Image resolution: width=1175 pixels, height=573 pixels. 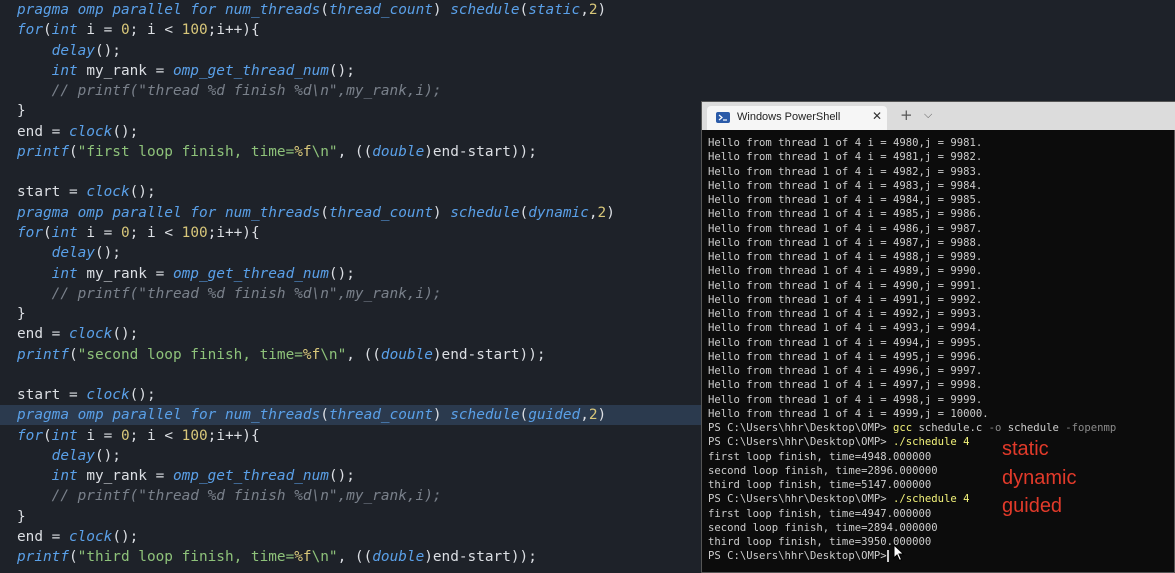 I want to click on annotation-labels: static dynamic guided, so click(x=1039, y=478).